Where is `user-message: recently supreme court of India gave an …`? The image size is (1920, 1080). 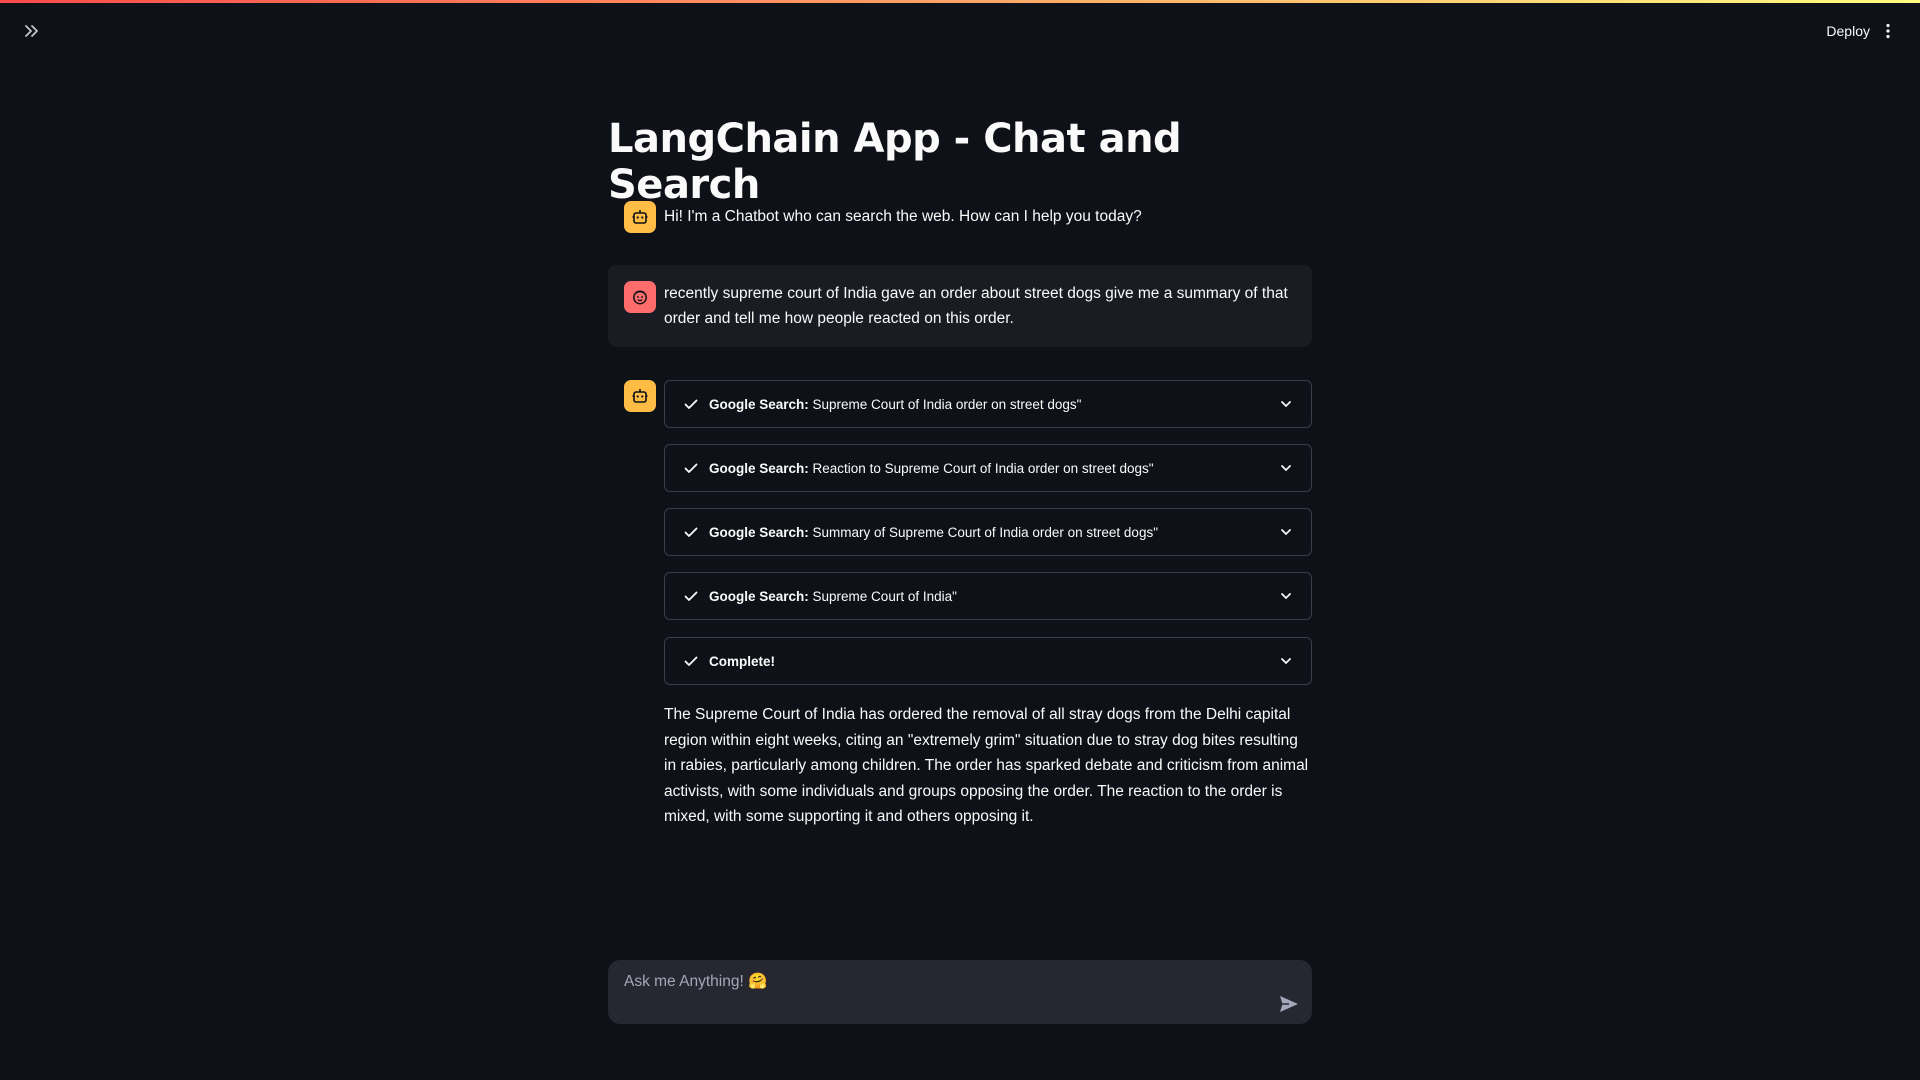
user-message: recently supreme court of India gave an … is located at coordinates (960, 306).